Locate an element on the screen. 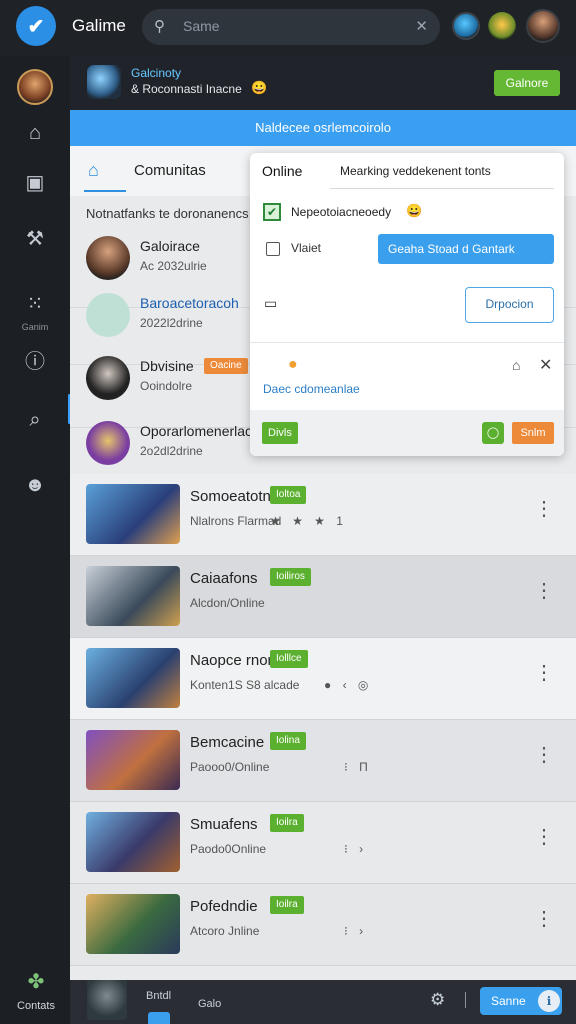  tab-community: Comunitas is located at coordinates (170, 170).